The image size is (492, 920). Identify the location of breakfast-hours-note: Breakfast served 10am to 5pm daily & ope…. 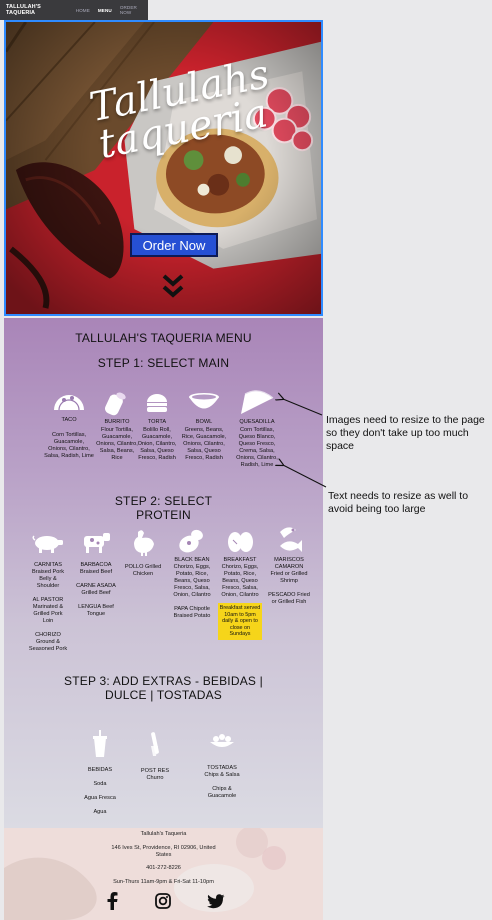
(240, 621).